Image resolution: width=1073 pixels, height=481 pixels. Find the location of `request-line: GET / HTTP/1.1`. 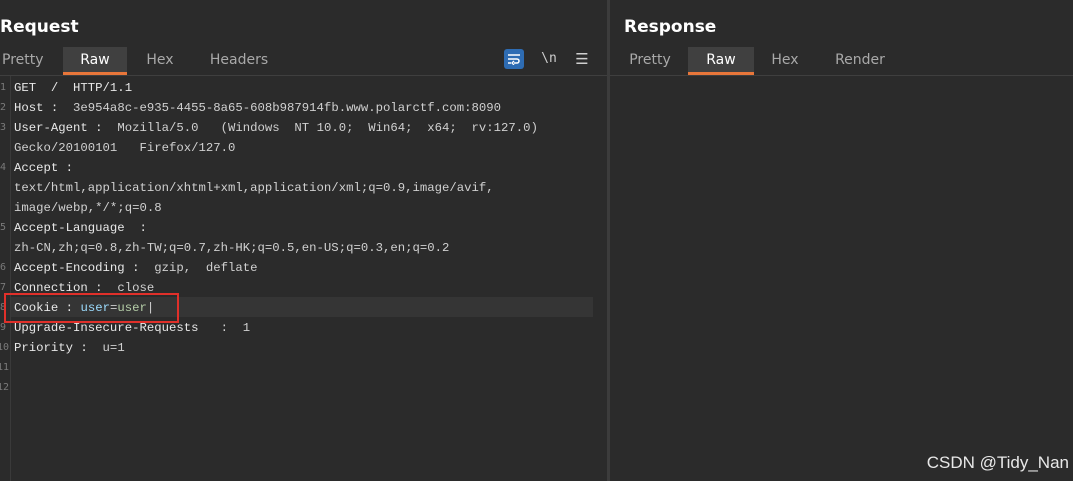

request-line: GET / HTTP/1.1 is located at coordinates (73, 88).